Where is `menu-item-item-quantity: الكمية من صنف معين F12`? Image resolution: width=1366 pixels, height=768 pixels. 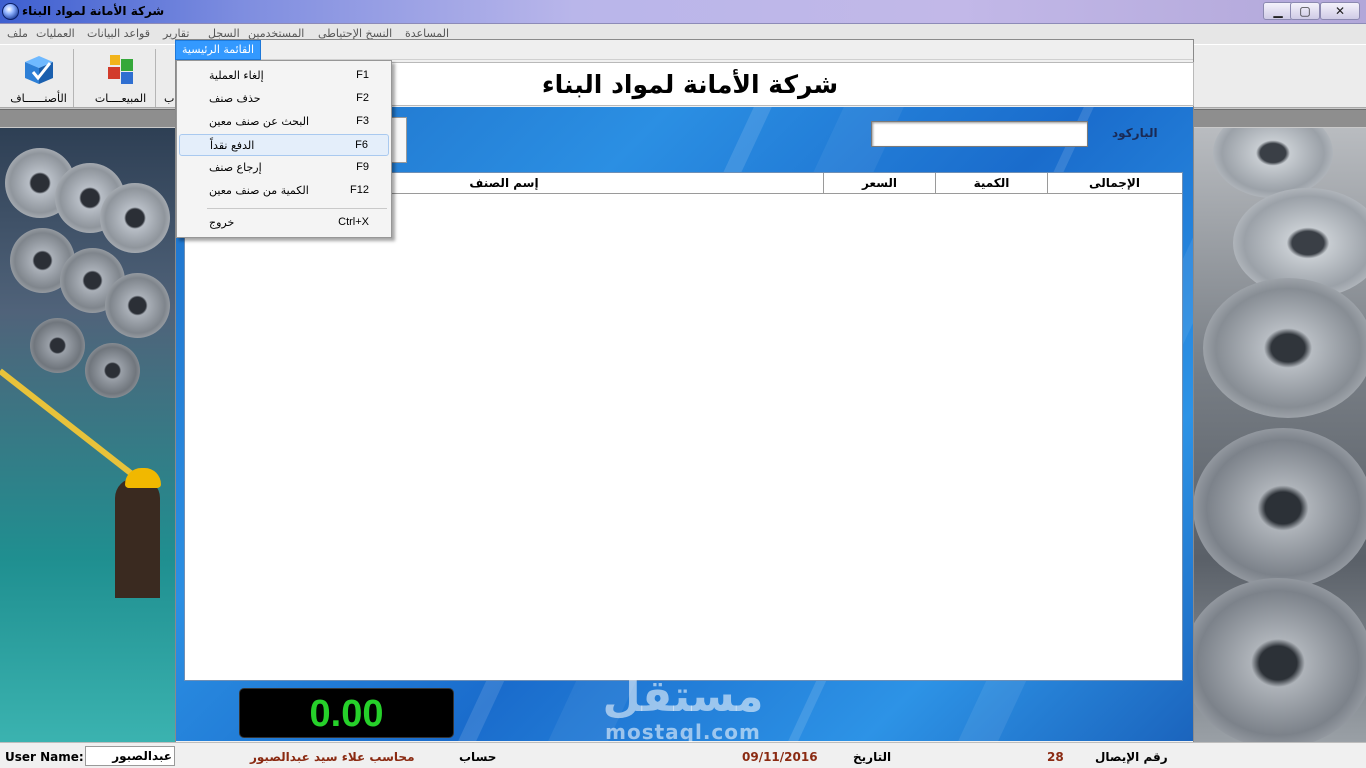 menu-item-item-quantity: الكمية من صنف معين F12 is located at coordinates (284, 191).